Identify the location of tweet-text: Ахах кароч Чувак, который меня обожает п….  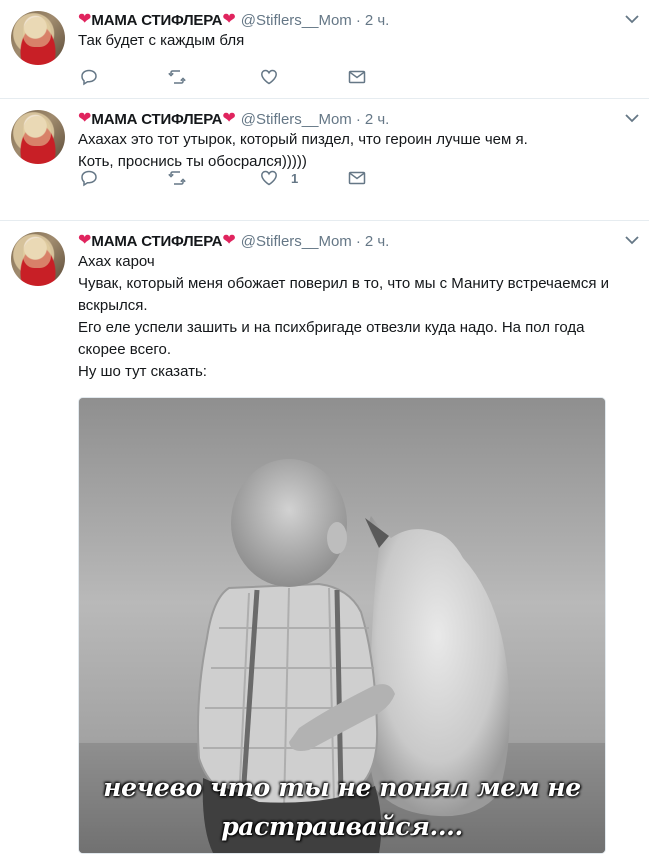
(356, 317).